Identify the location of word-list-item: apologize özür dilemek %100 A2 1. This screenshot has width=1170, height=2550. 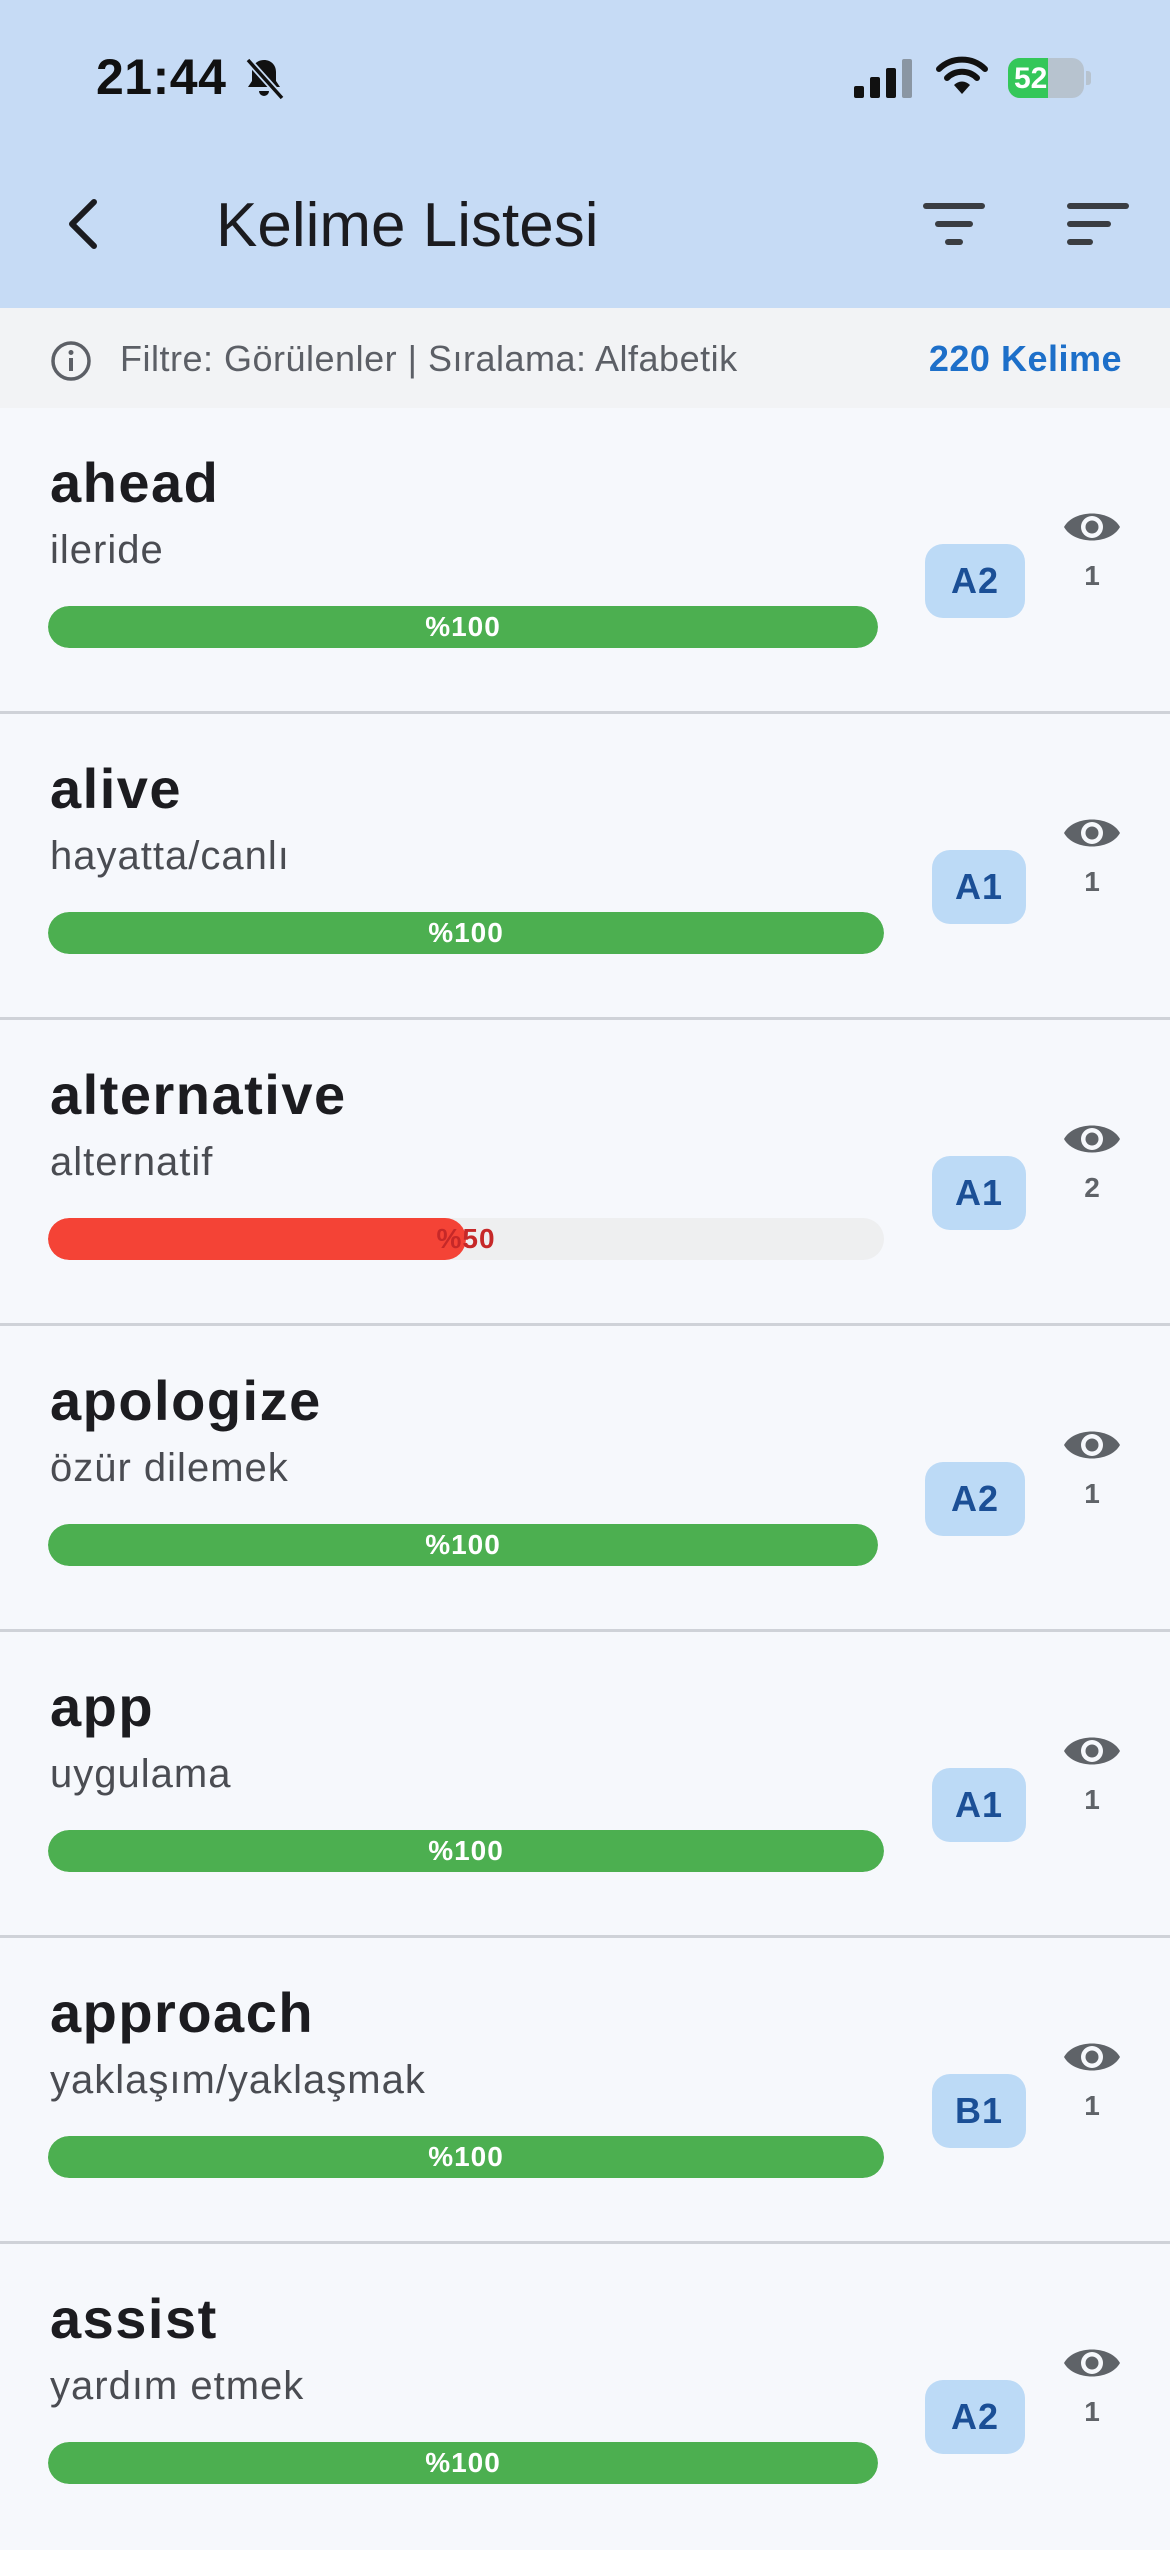
(585, 1479).